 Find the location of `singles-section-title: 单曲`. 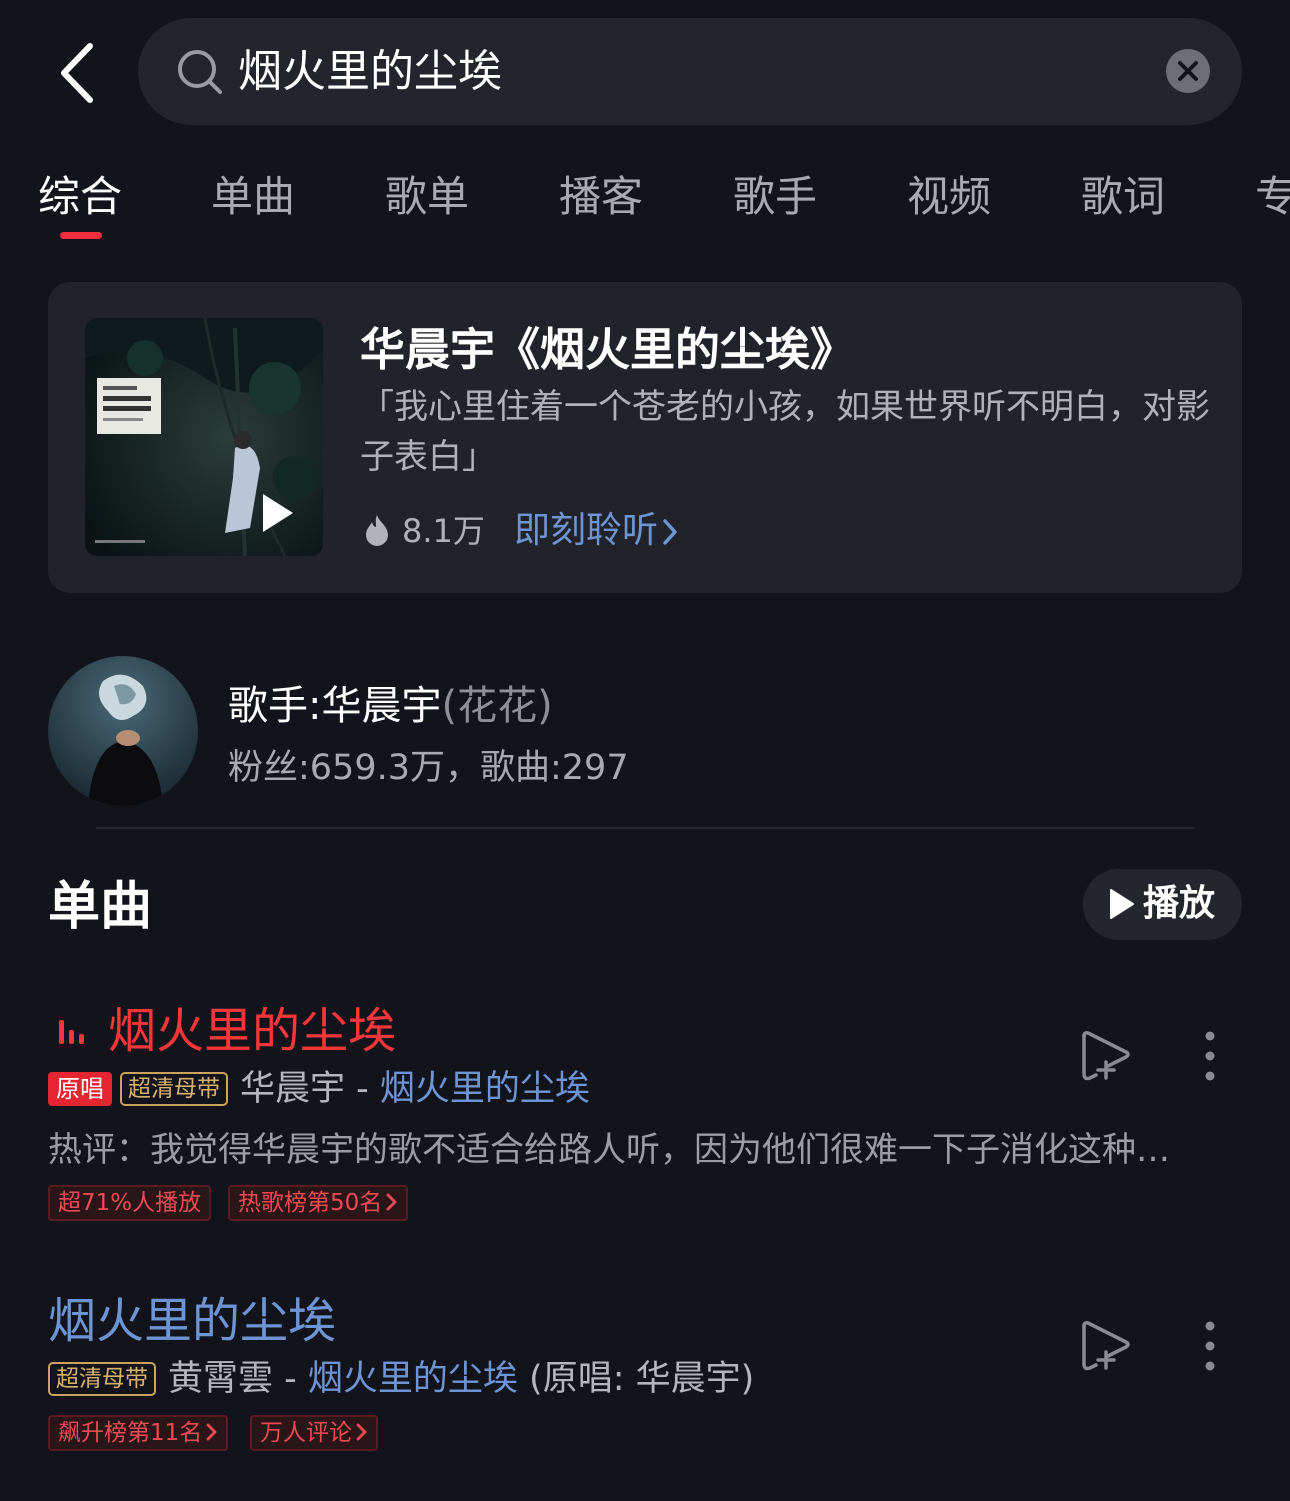

singles-section-title: 单曲 is located at coordinates (100, 907).